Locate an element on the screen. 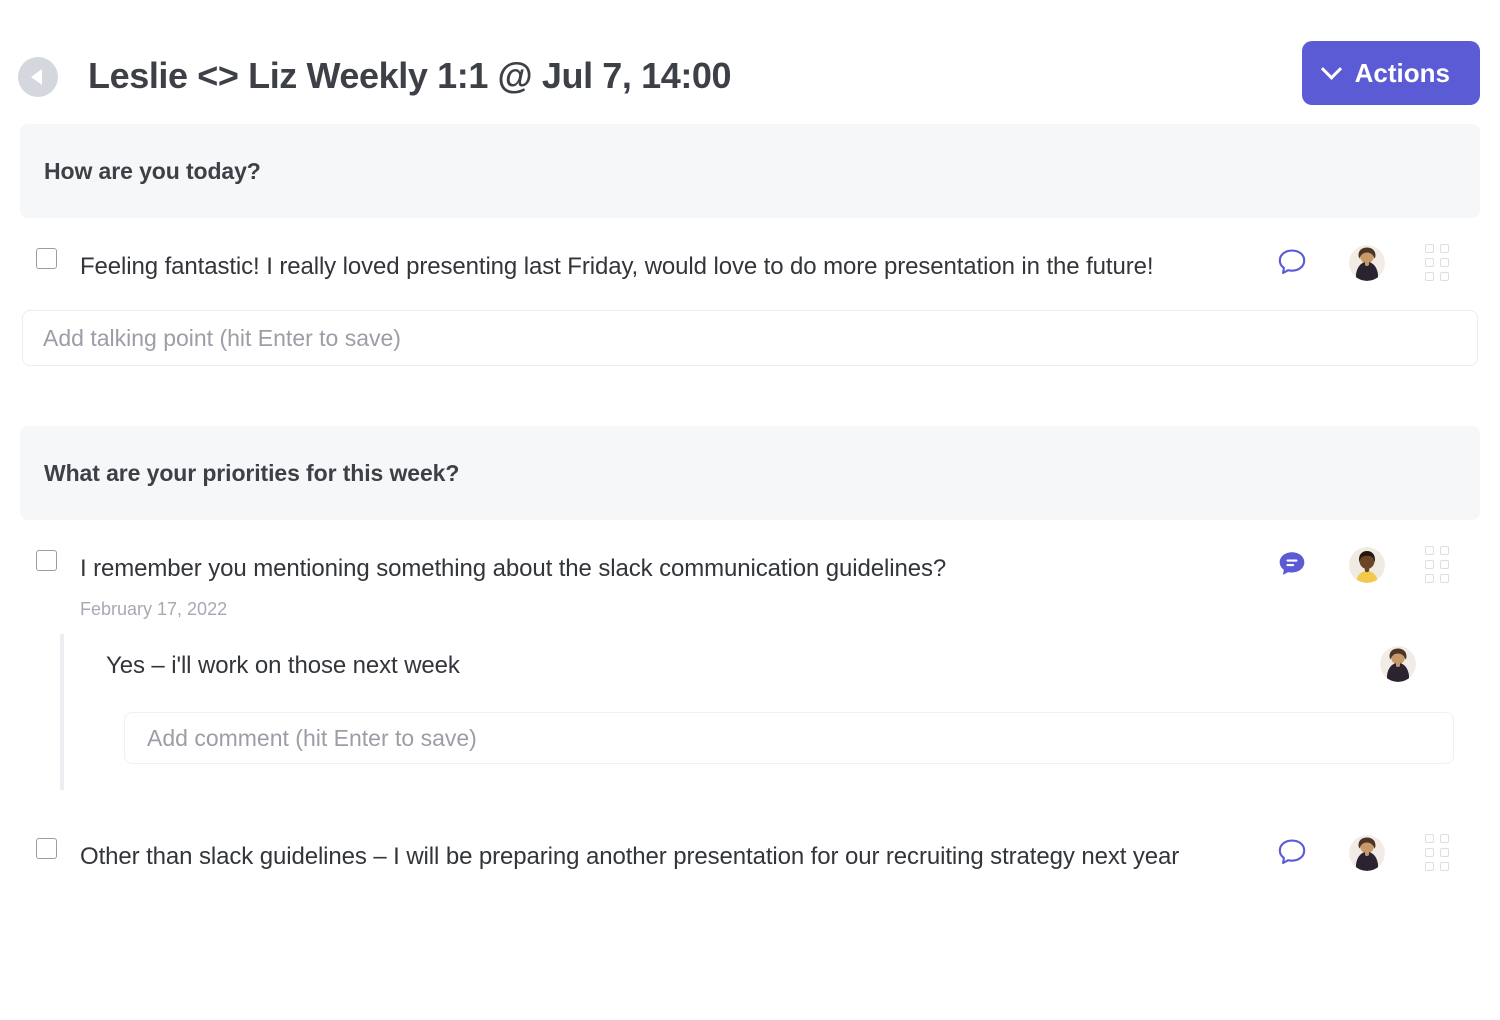 The image size is (1500, 1020). talking-point-date: February 17, 2022 is located at coordinates (154, 609).